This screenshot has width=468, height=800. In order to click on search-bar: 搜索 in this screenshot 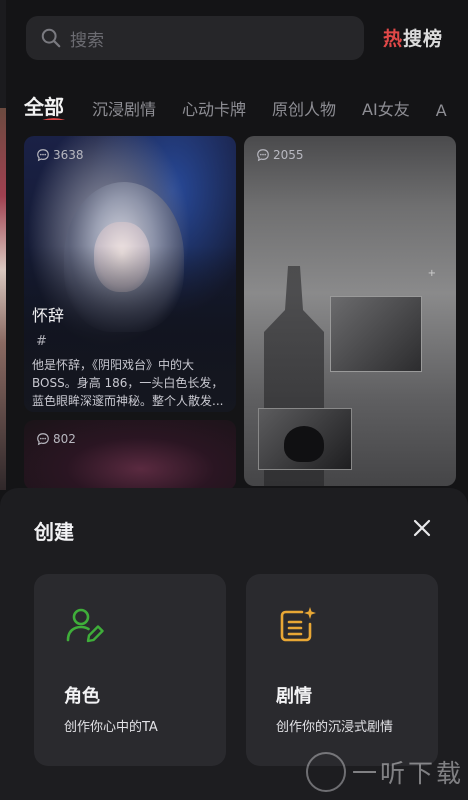, I will do `click(195, 38)`.